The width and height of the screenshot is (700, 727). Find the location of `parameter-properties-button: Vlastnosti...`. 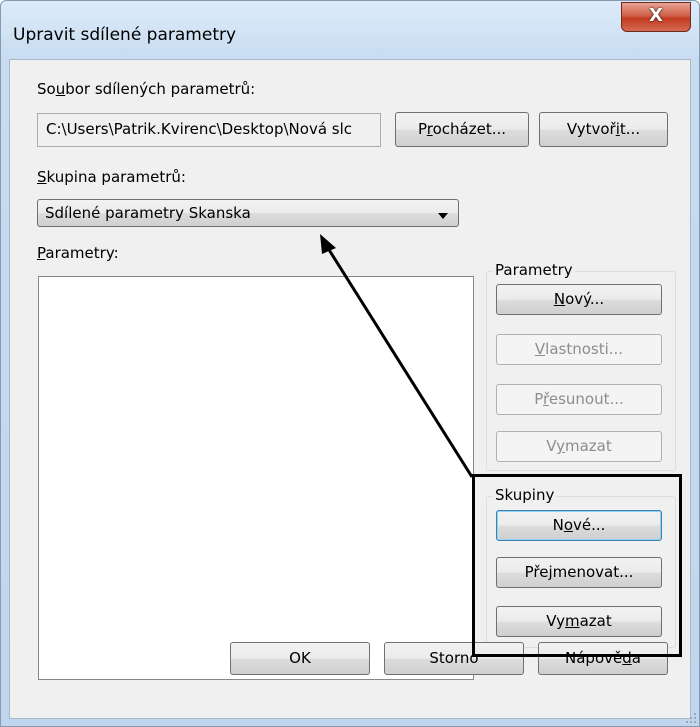

parameter-properties-button: Vlastnosti... is located at coordinates (579, 349).